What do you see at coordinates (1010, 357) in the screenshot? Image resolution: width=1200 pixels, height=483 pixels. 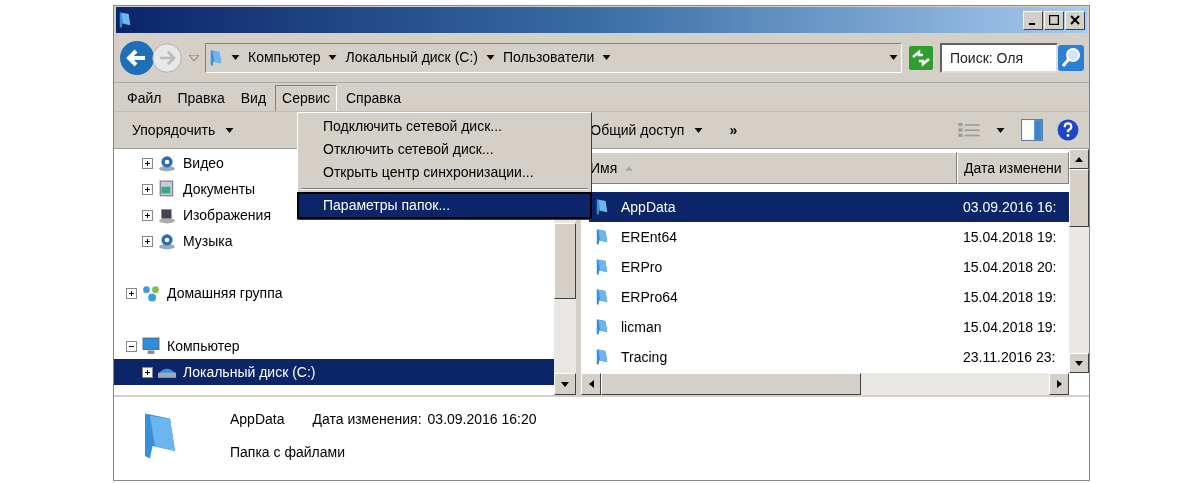 I see `date-cell-text: 23.11.2016 23:` at bounding box center [1010, 357].